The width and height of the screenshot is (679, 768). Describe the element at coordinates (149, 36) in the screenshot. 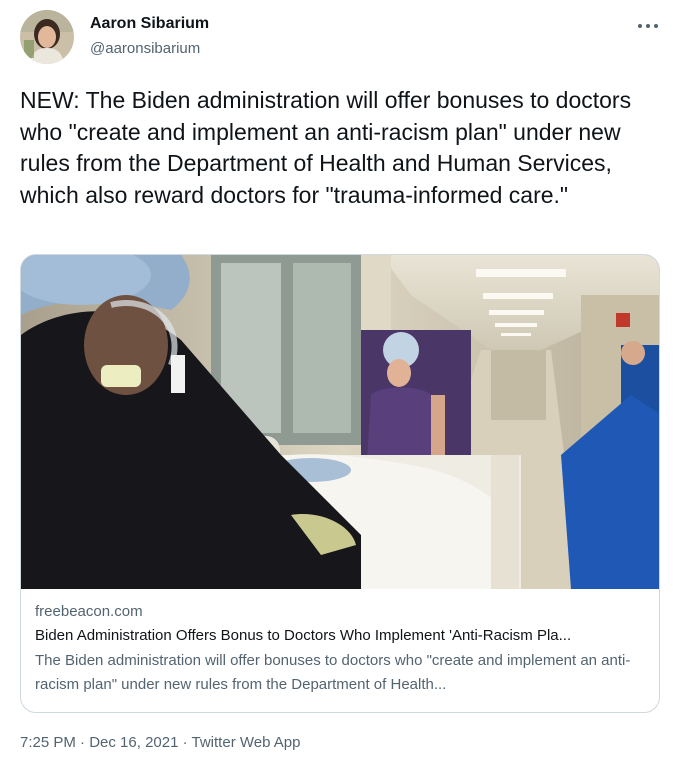

I see `author-block: Aaron Sibarium @aaronsibarium` at that location.